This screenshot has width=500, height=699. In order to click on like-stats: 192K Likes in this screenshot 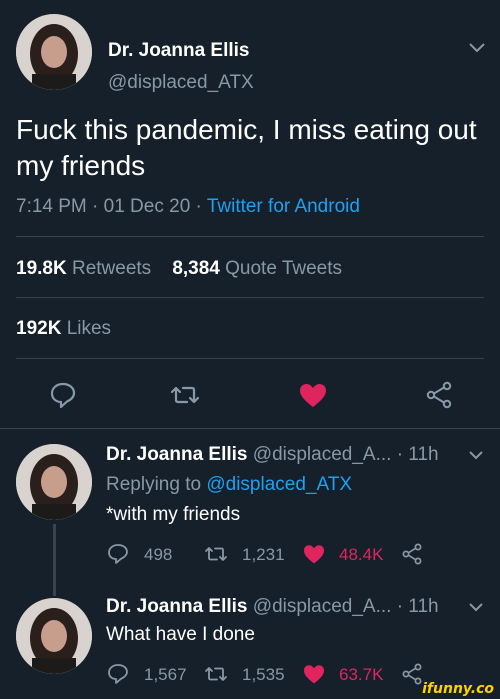, I will do `click(63, 329)`.